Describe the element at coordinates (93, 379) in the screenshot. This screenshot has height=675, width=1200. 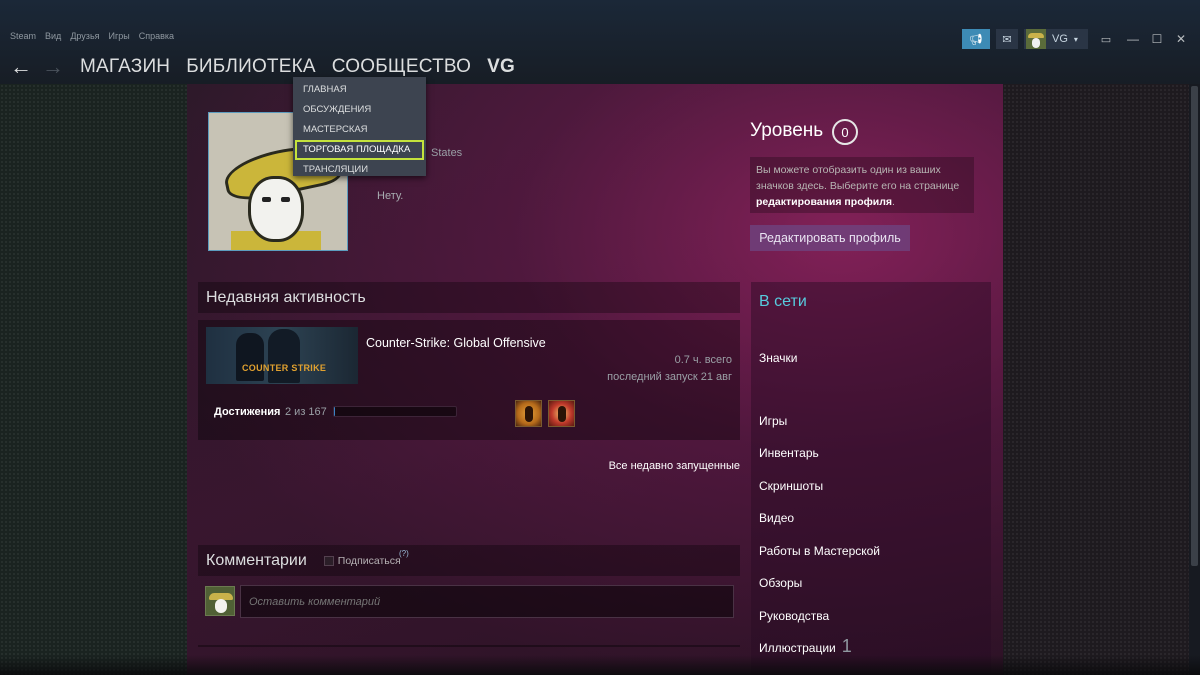
I see `profile-background-left` at that location.